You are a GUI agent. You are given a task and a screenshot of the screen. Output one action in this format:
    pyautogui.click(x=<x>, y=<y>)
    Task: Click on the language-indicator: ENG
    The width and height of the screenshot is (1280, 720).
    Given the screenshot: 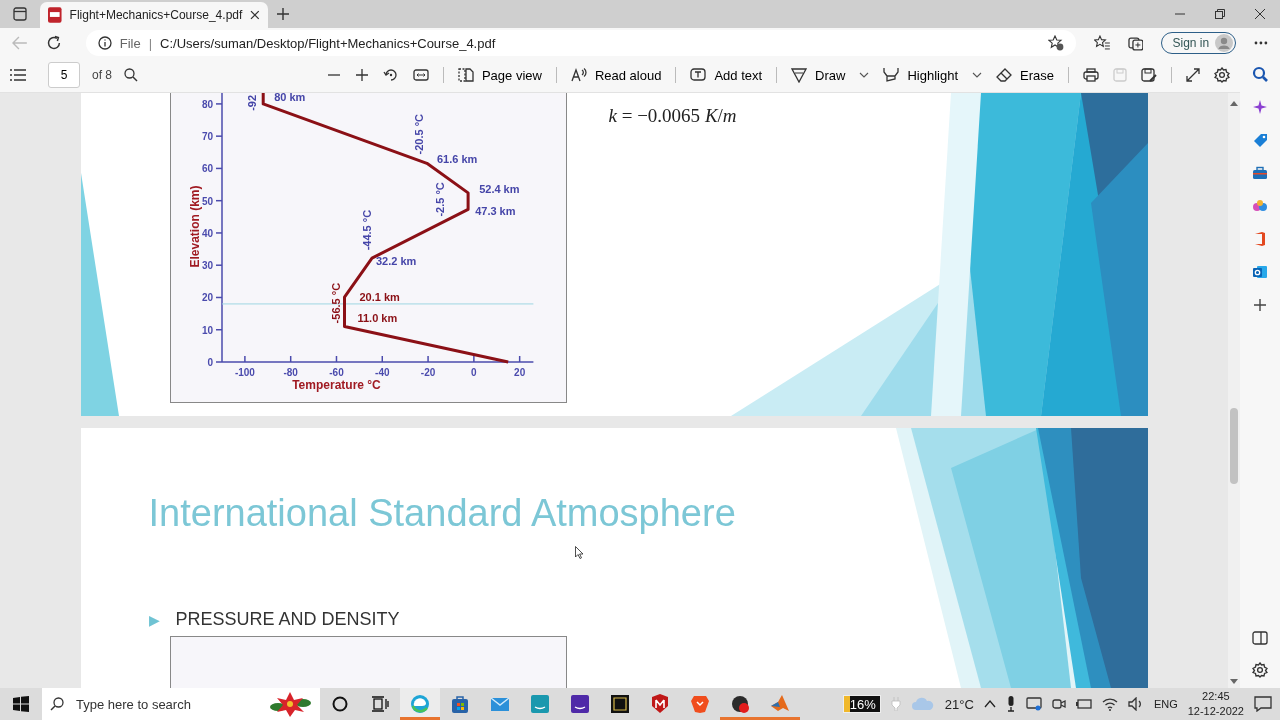 What is the action you would take?
    pyautogui.click(x=1165, y=704)
    